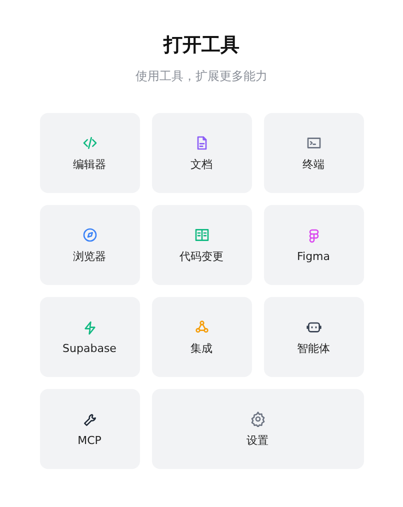  What do you see at coordinates (90, 337) in the screenshot?
I see `tool-tile: Supabase` at bounding box center [90, 337].